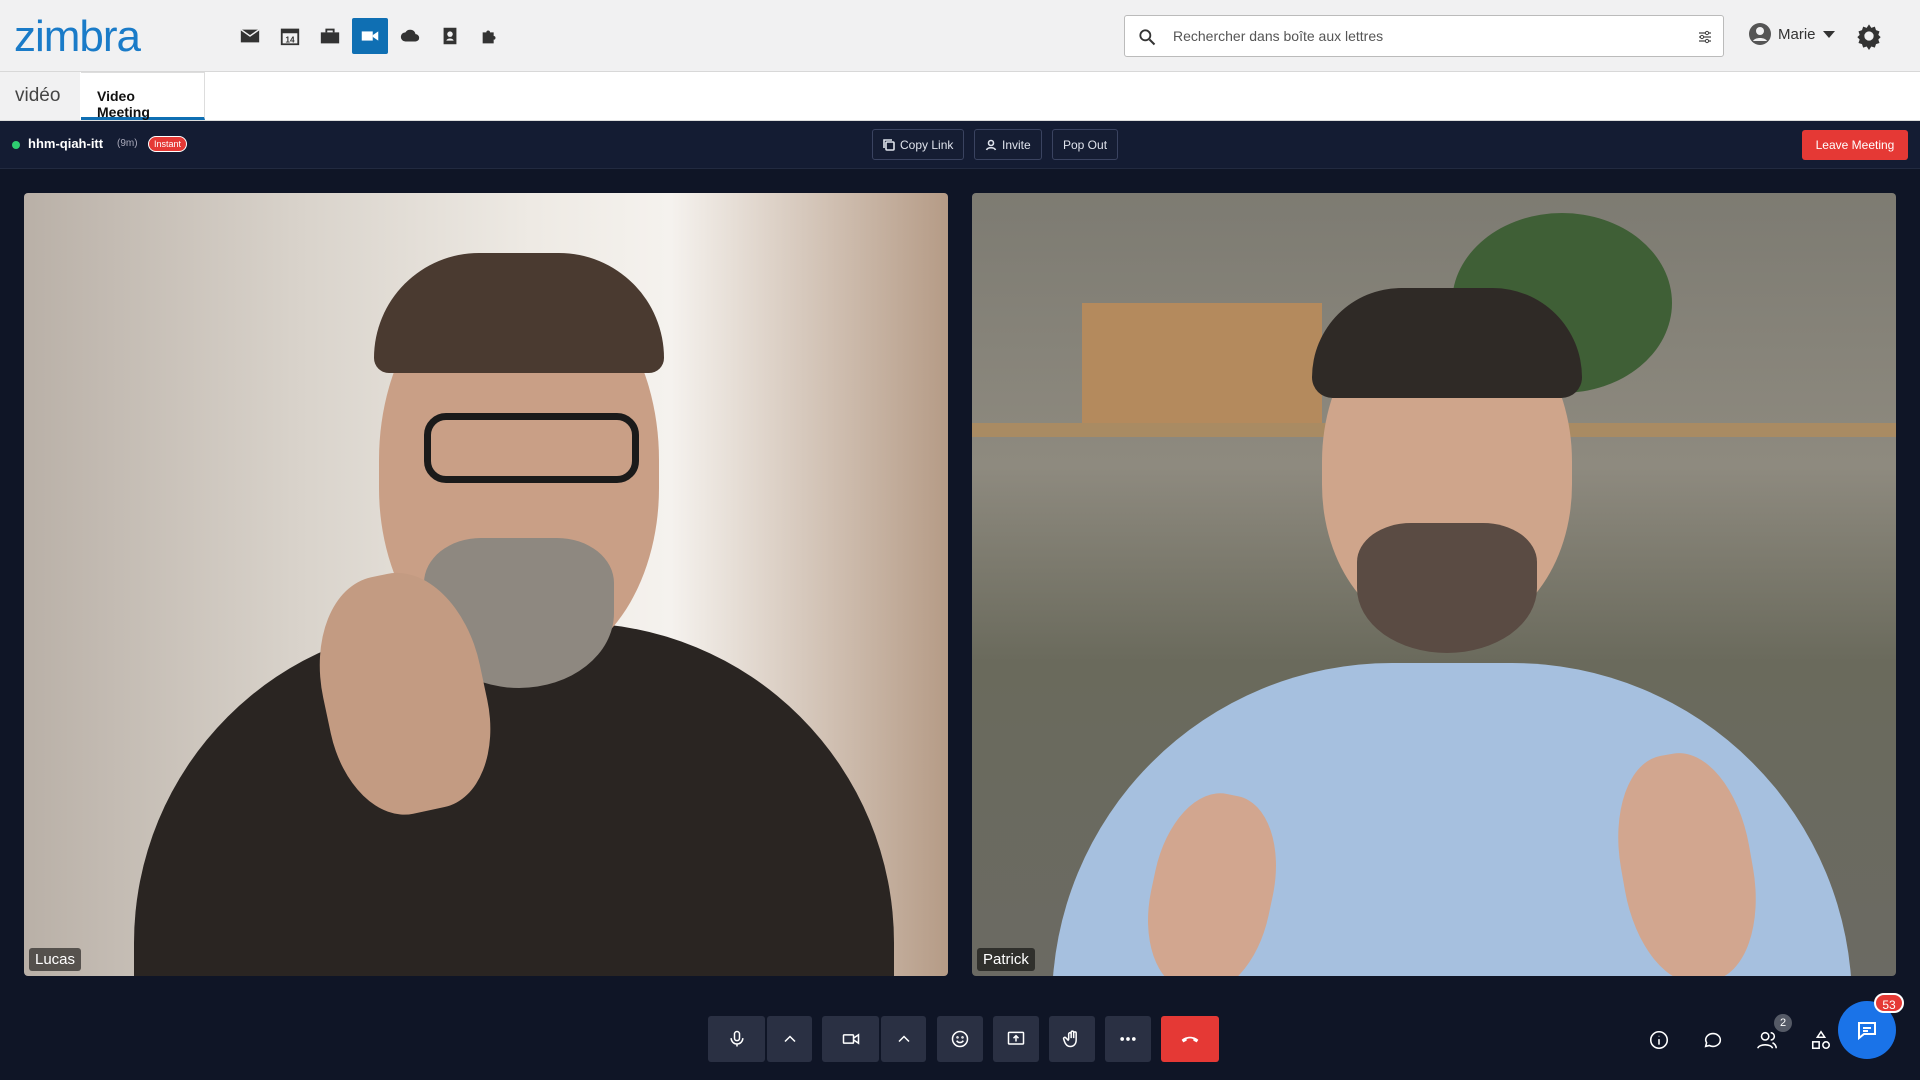 The width and height of the screenshot is (1920, 1080). What do you see at coordinates (40, 96) in the screenshot?
I see `tab-app-video: vidéo` at bounding box center [40, 96].